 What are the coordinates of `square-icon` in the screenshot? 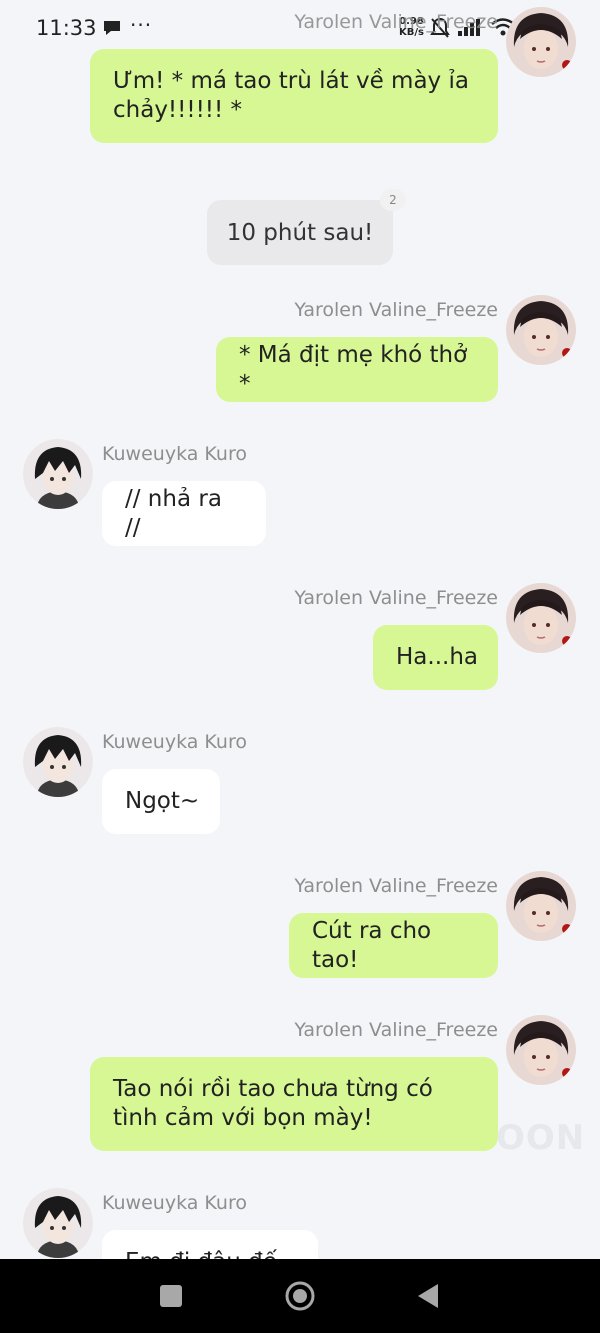 It's located at (171, 1296).